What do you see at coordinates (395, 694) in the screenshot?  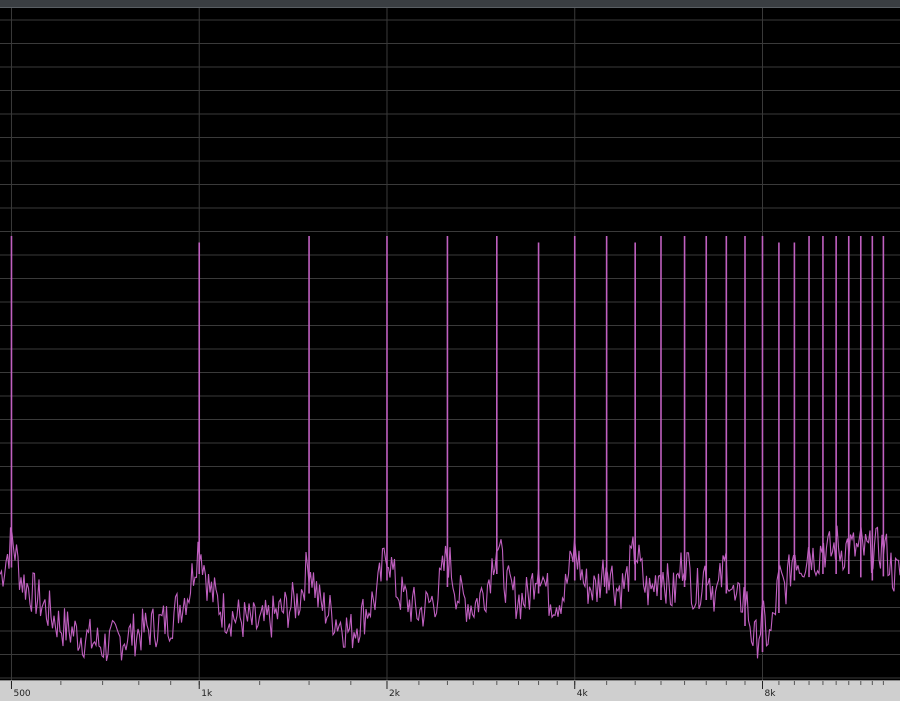 I see `axis-tick-label: 2k` at bounding box center [395, 694].